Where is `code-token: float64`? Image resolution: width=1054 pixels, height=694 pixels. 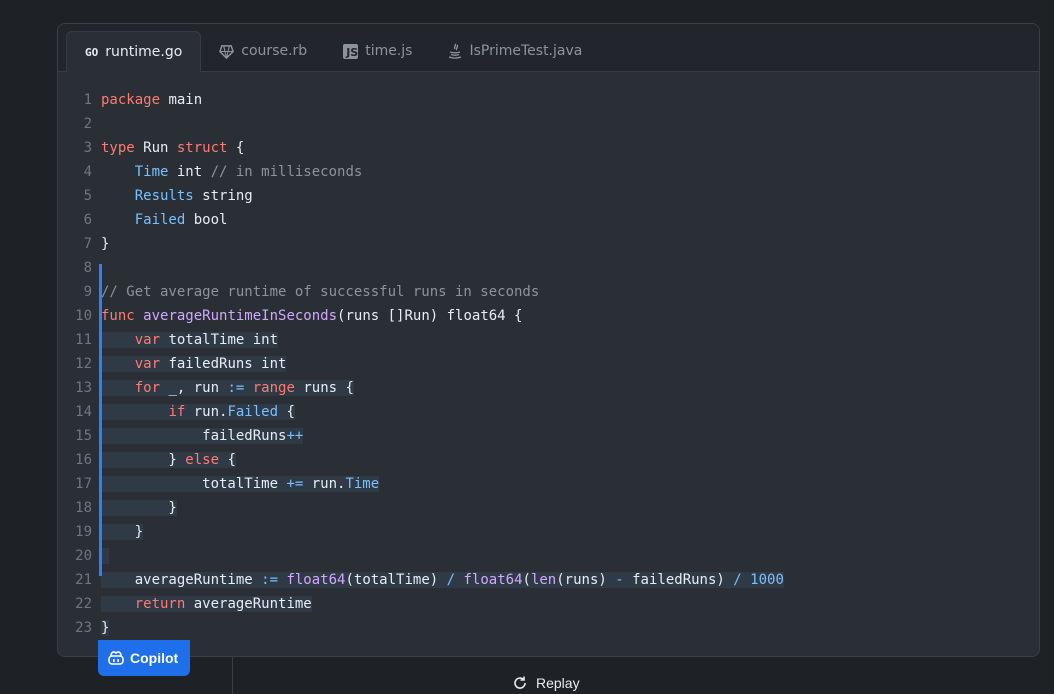
code-token: float64 is located at coordinates (493, 580).